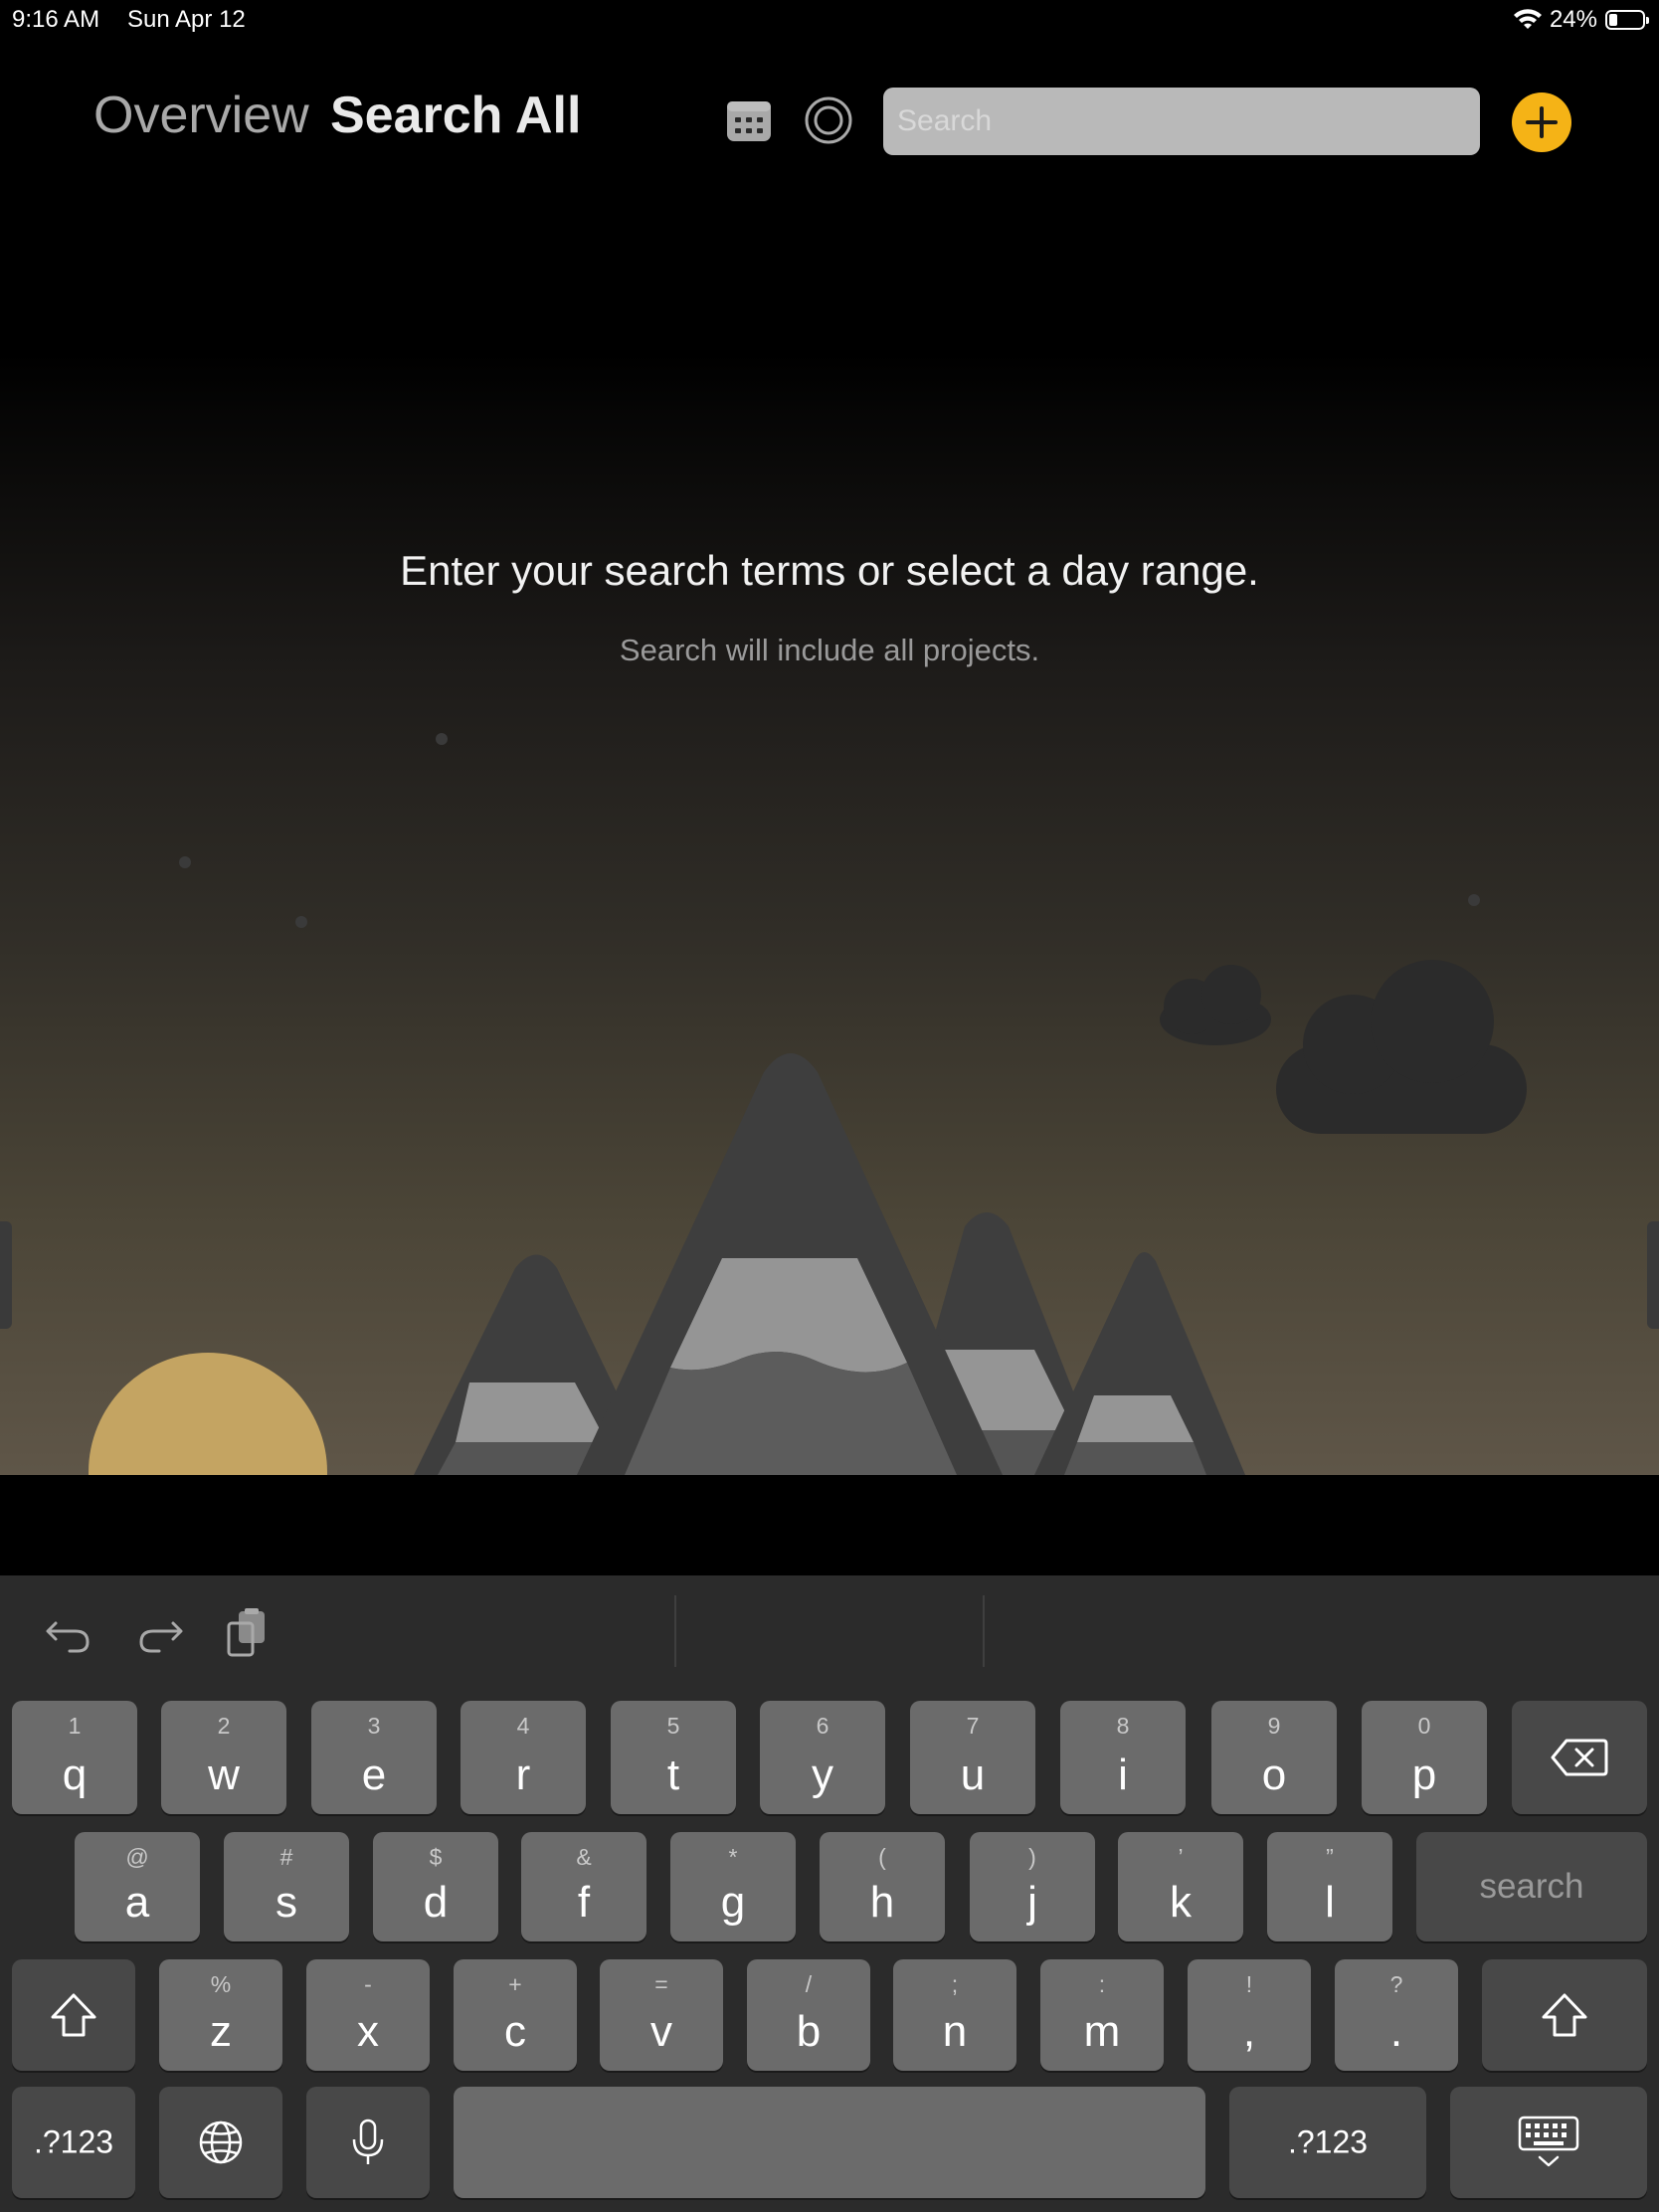  I want to click on key-label: n, so click(955, 2031).